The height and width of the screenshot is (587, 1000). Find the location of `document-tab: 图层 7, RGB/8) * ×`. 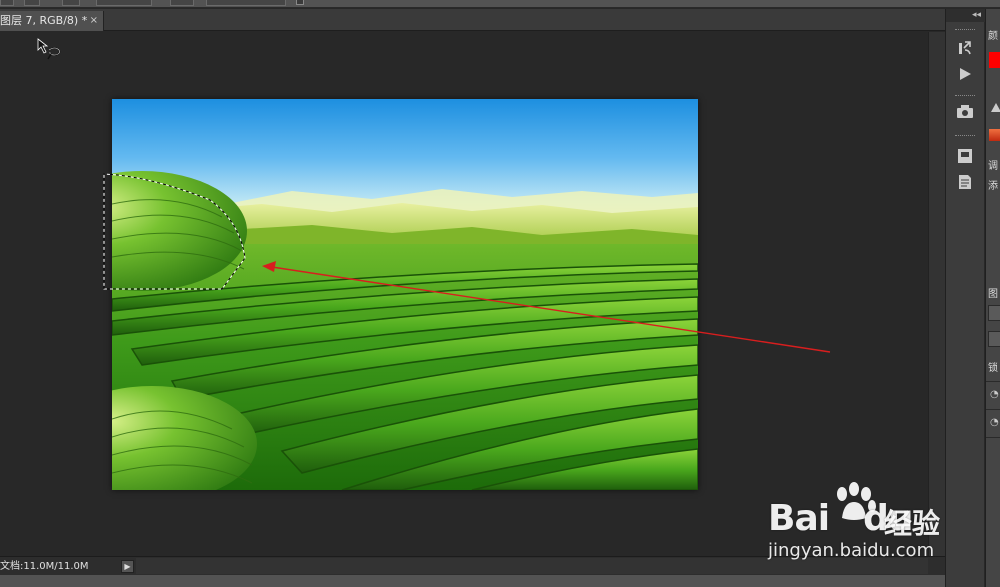

document-tab: 图层 7, RGB/8) * × is located at coordinates (52, 21).